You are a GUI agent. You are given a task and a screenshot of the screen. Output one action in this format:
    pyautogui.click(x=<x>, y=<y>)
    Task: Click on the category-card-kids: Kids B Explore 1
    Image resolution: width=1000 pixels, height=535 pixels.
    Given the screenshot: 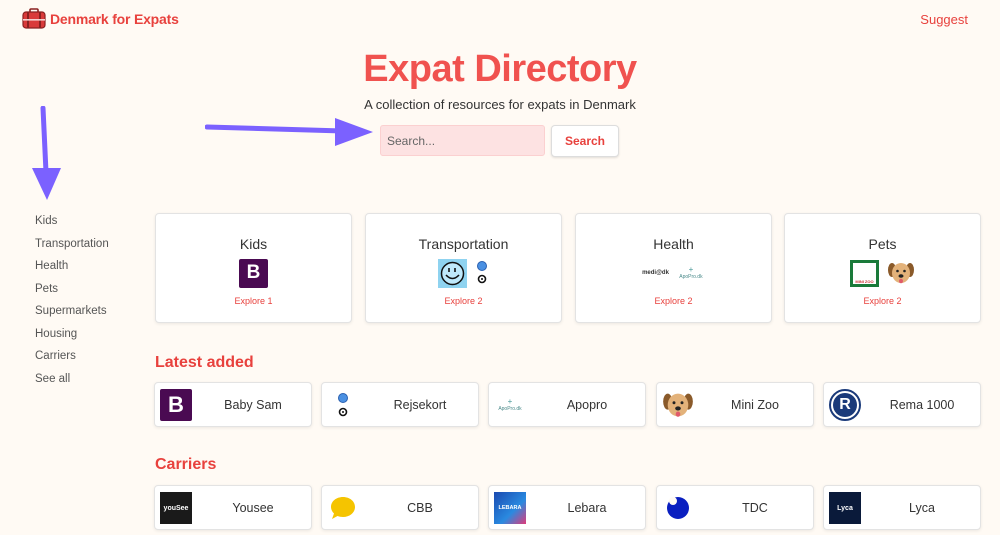 What is the action you would take?
    pyautogui.click(x=253, y=268)
    